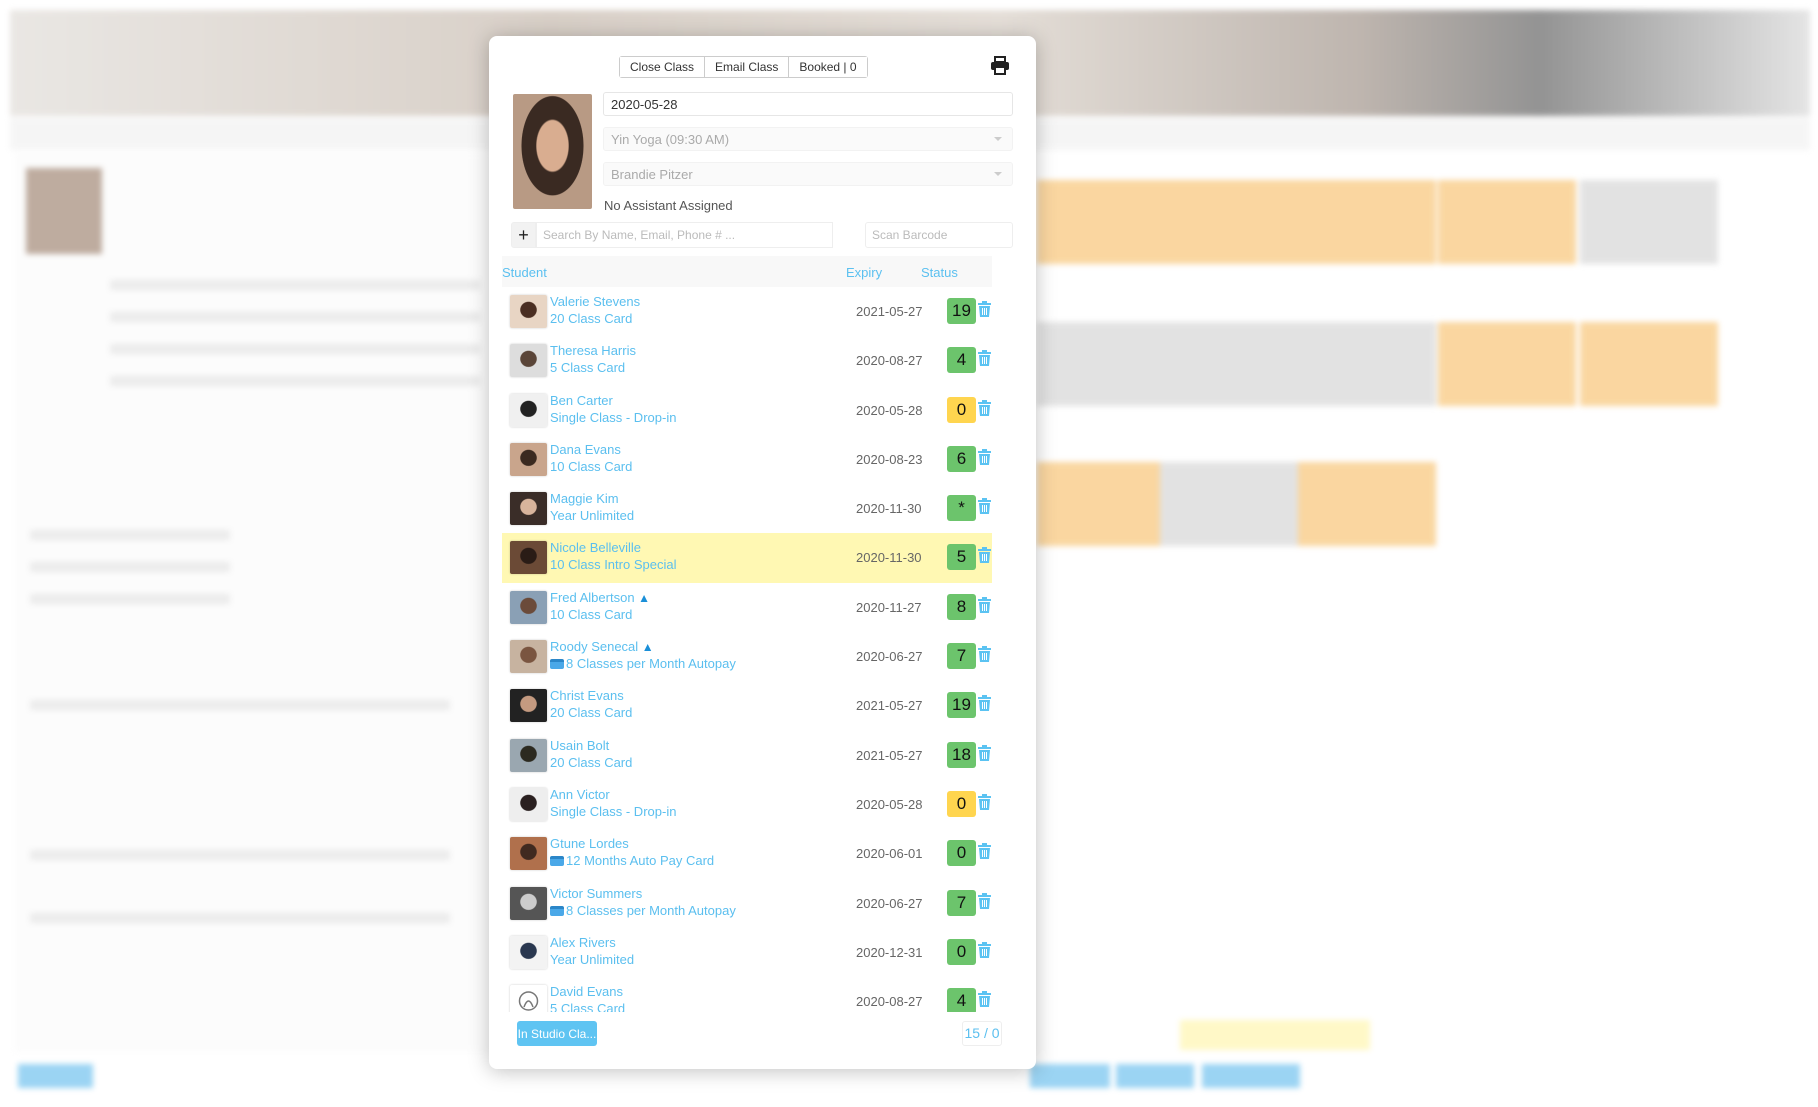 The width and height of the screenshot is (1818, 1107). Describe the element at coordinates (644, 104) in the screenshot. I see `class-date-value: 2020-05-28` at that location.